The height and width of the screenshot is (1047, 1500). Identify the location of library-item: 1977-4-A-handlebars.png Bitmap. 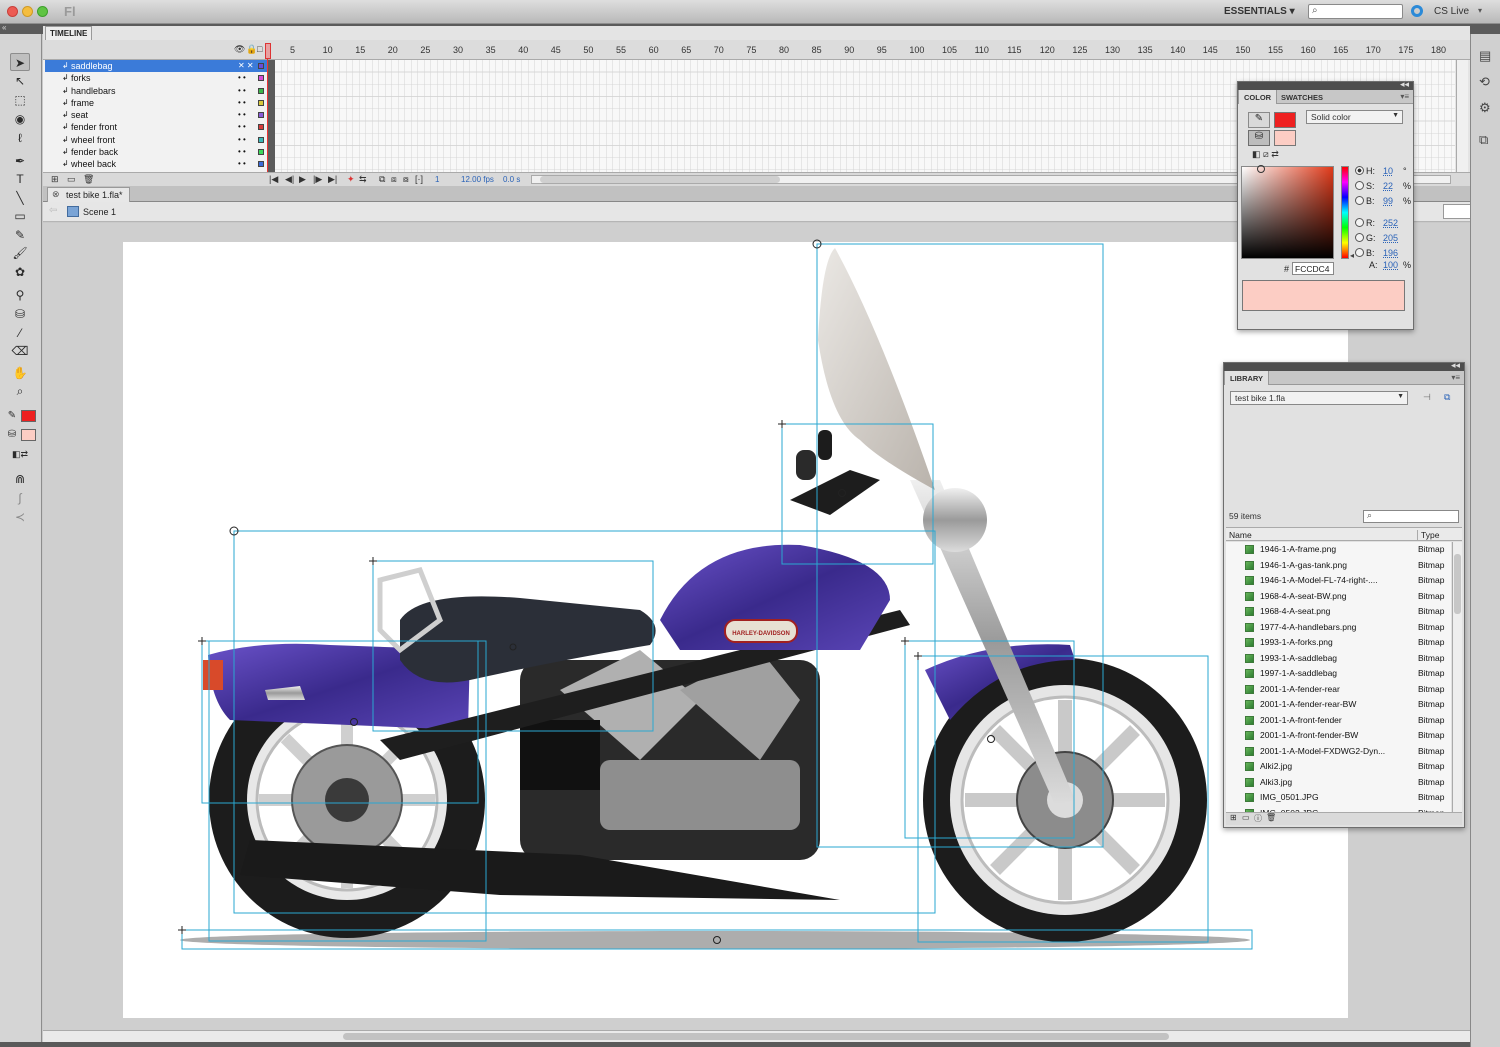
(1338, 628).